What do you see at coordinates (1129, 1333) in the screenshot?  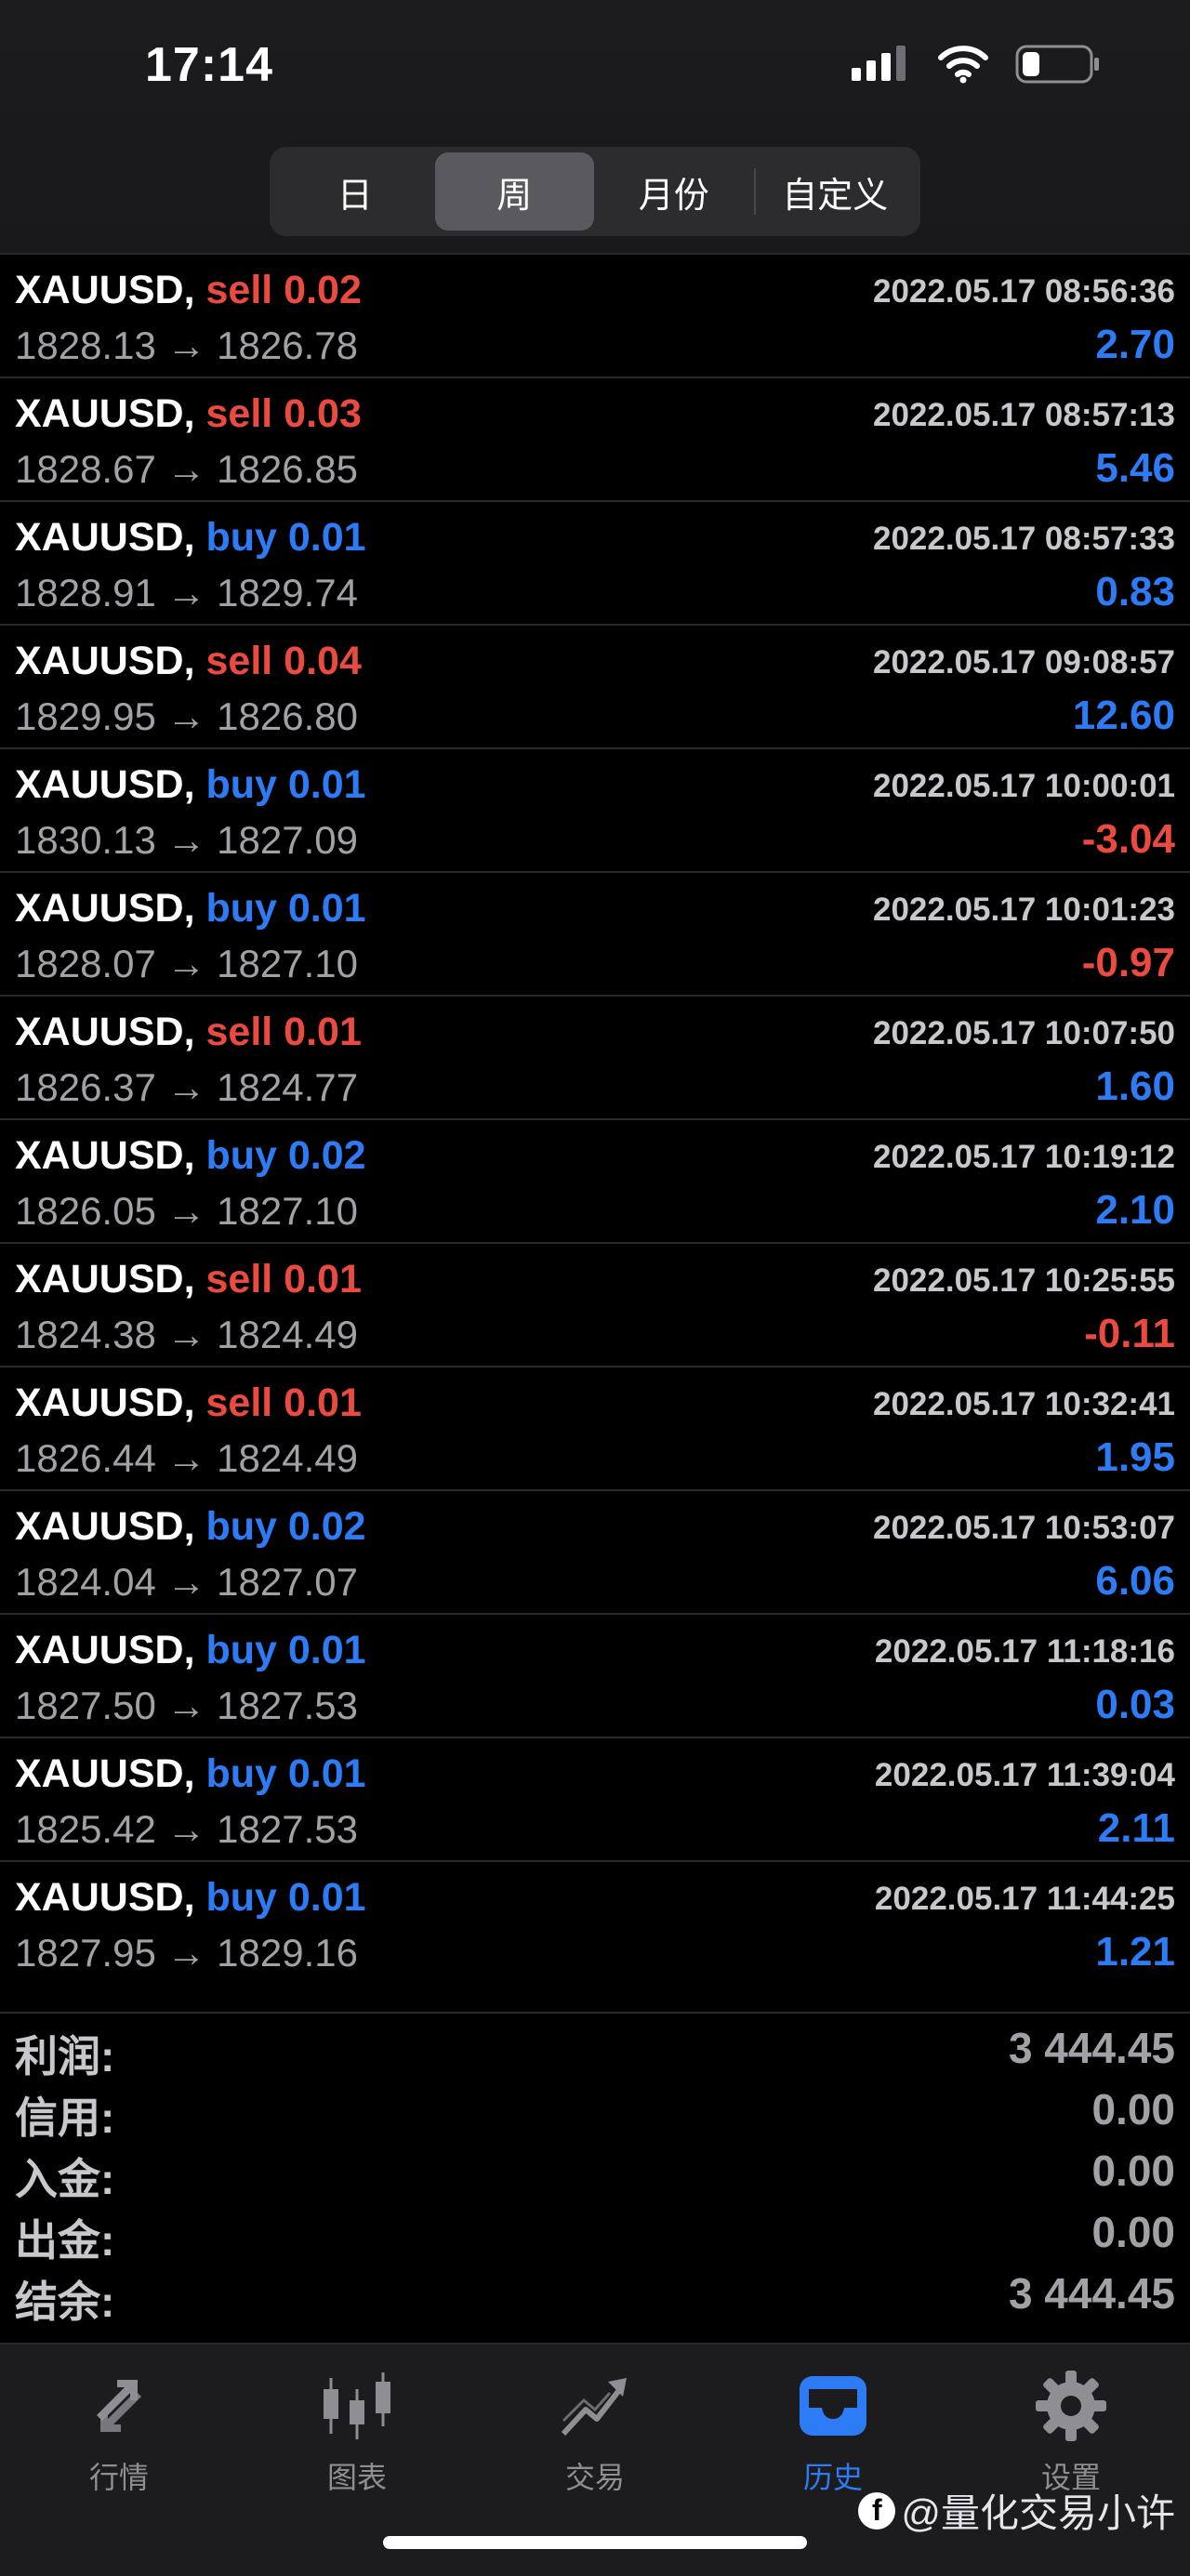 I see `deal-profit: -0.11` at bounding box center [1129, 1333].